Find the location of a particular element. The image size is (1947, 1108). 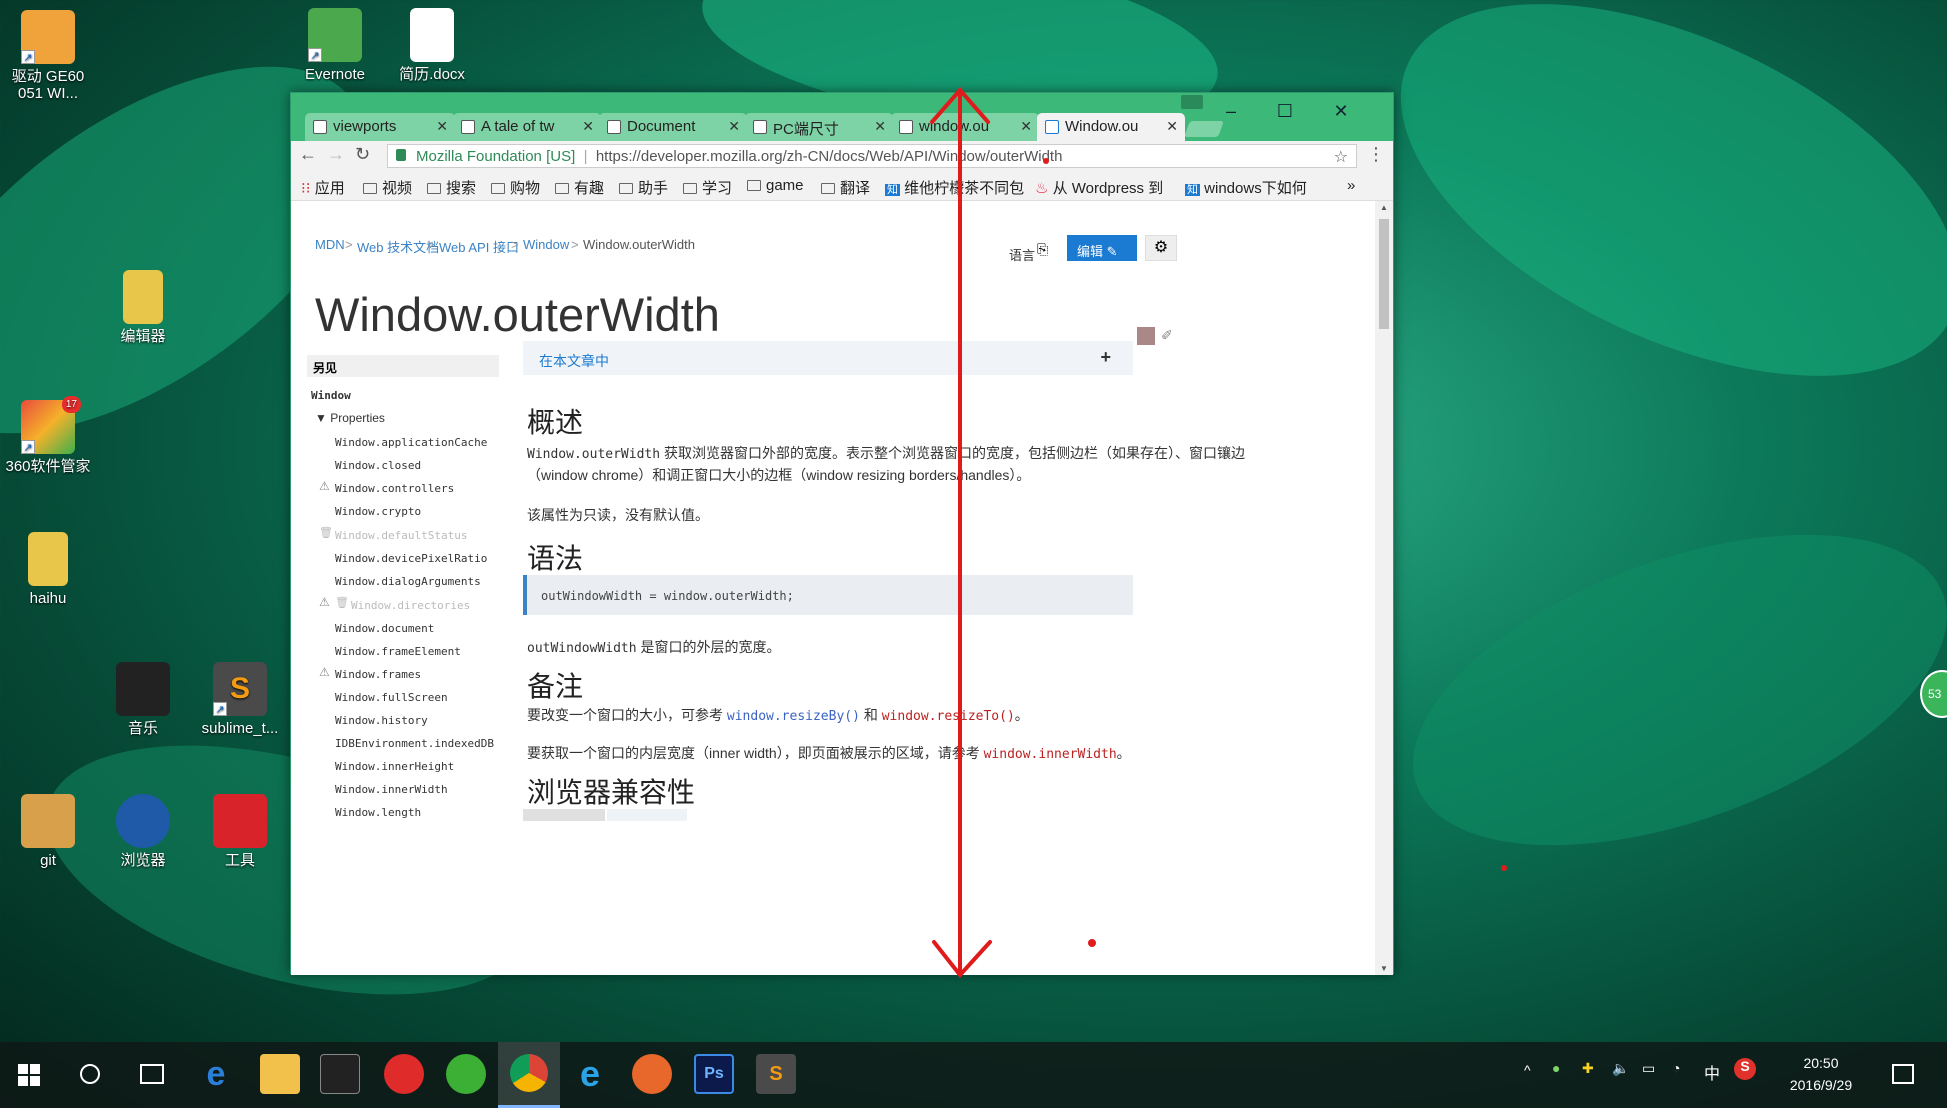

sidebar-item: Window.crypto is located at coordinates (378, 511).